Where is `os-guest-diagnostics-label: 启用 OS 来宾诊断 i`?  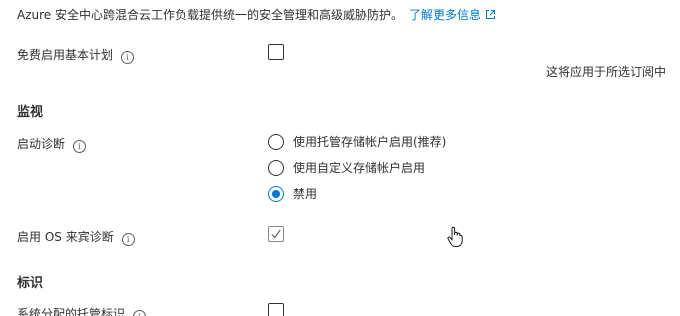
os-guest-diagnostics-label: 启用 OS 来宾诊断 i is located at coordinates (76, 237).